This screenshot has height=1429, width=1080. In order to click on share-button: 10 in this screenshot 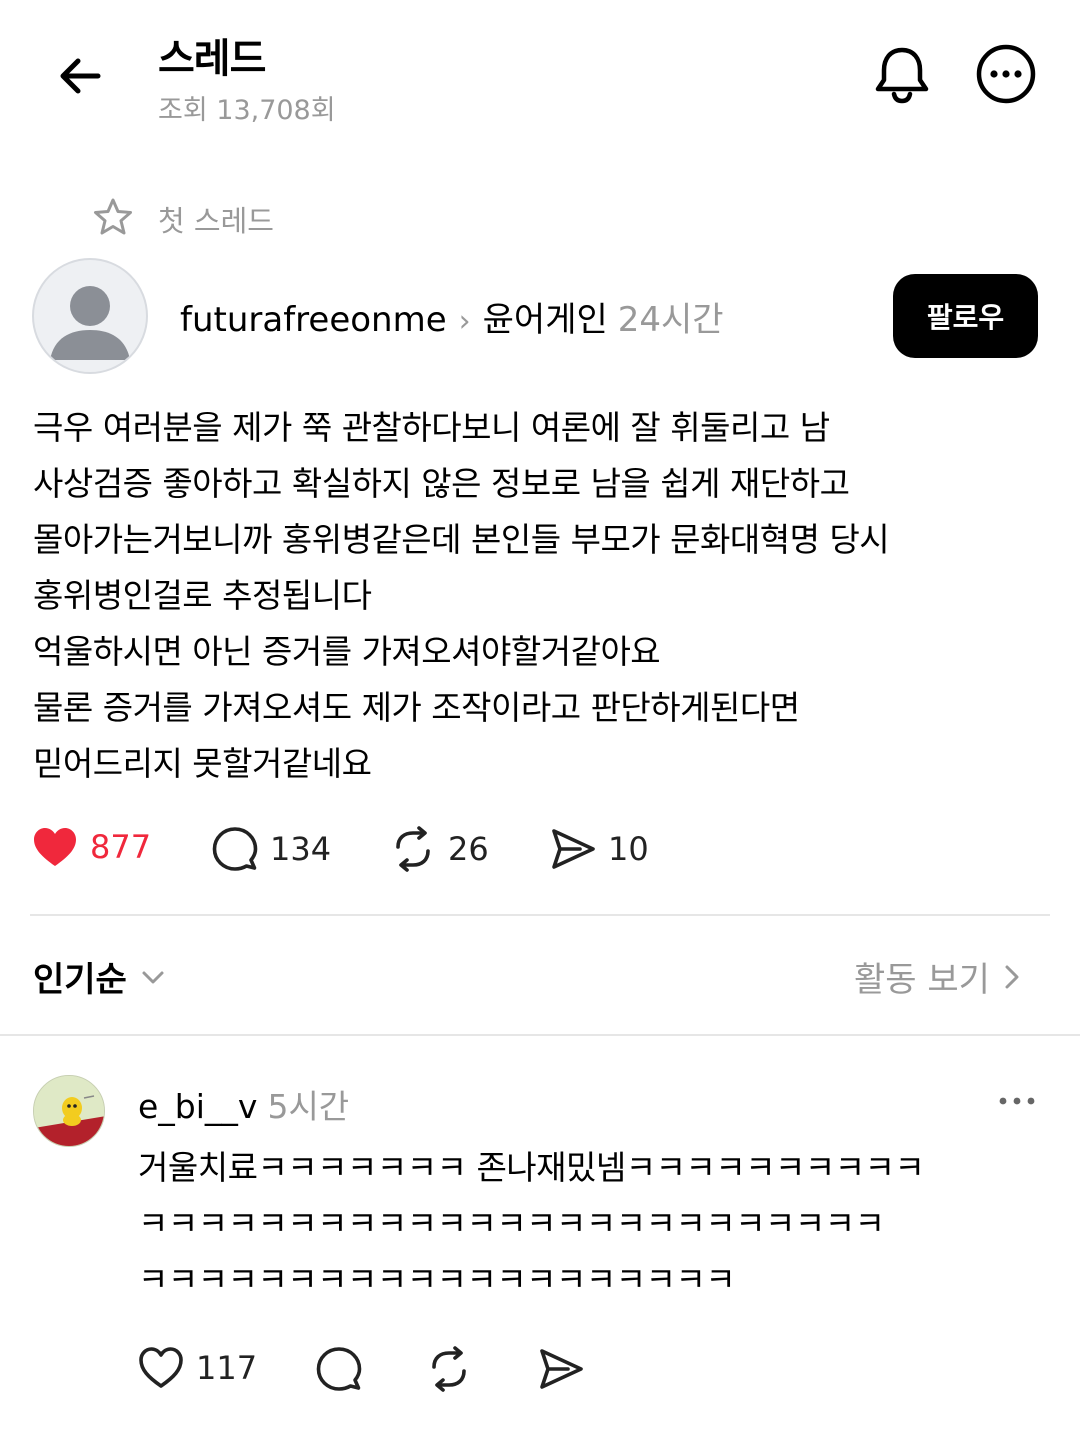, I will do `click(599, 849)`.